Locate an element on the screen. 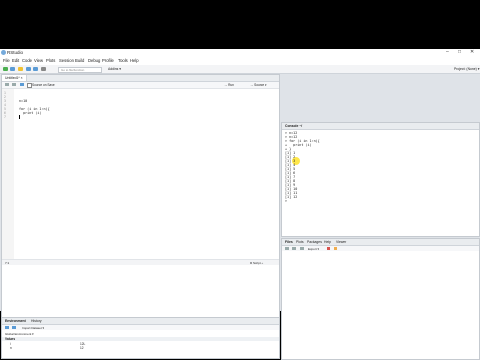 The width and height of the screenshot is (480, 360). editor-toolbar: Source on Save → Run → Source ▾ is located at coordinates (140, 85).